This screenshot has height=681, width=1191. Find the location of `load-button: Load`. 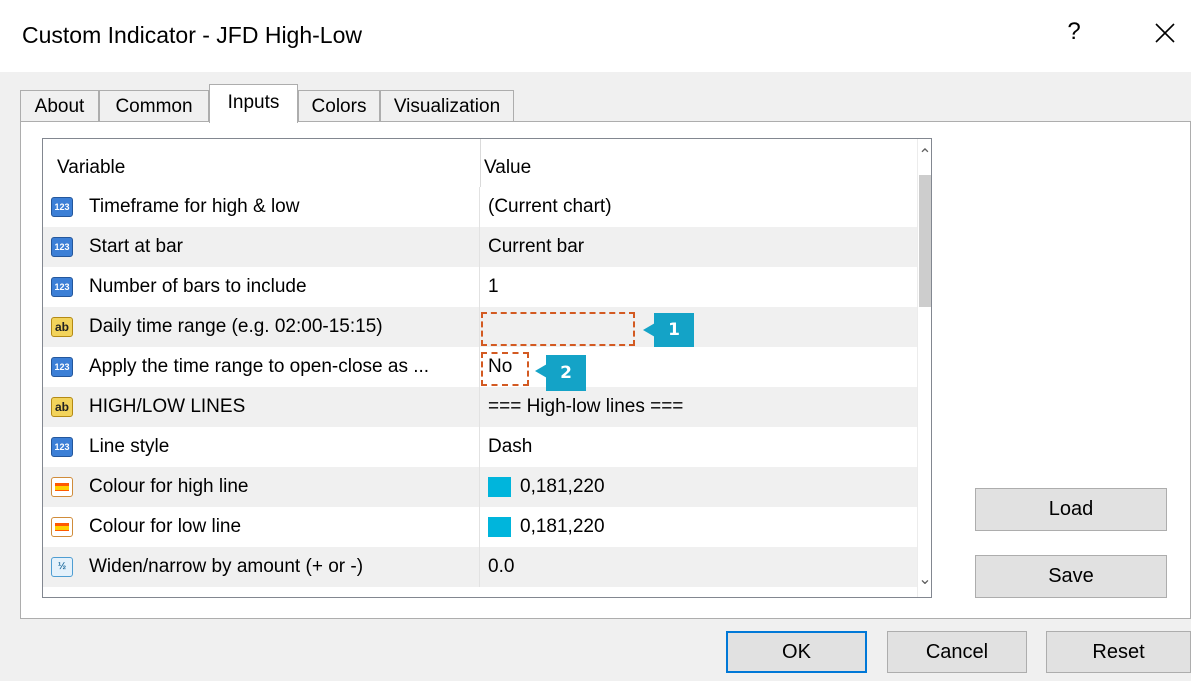

load-button: Load is located at coordinates (1071, 509).